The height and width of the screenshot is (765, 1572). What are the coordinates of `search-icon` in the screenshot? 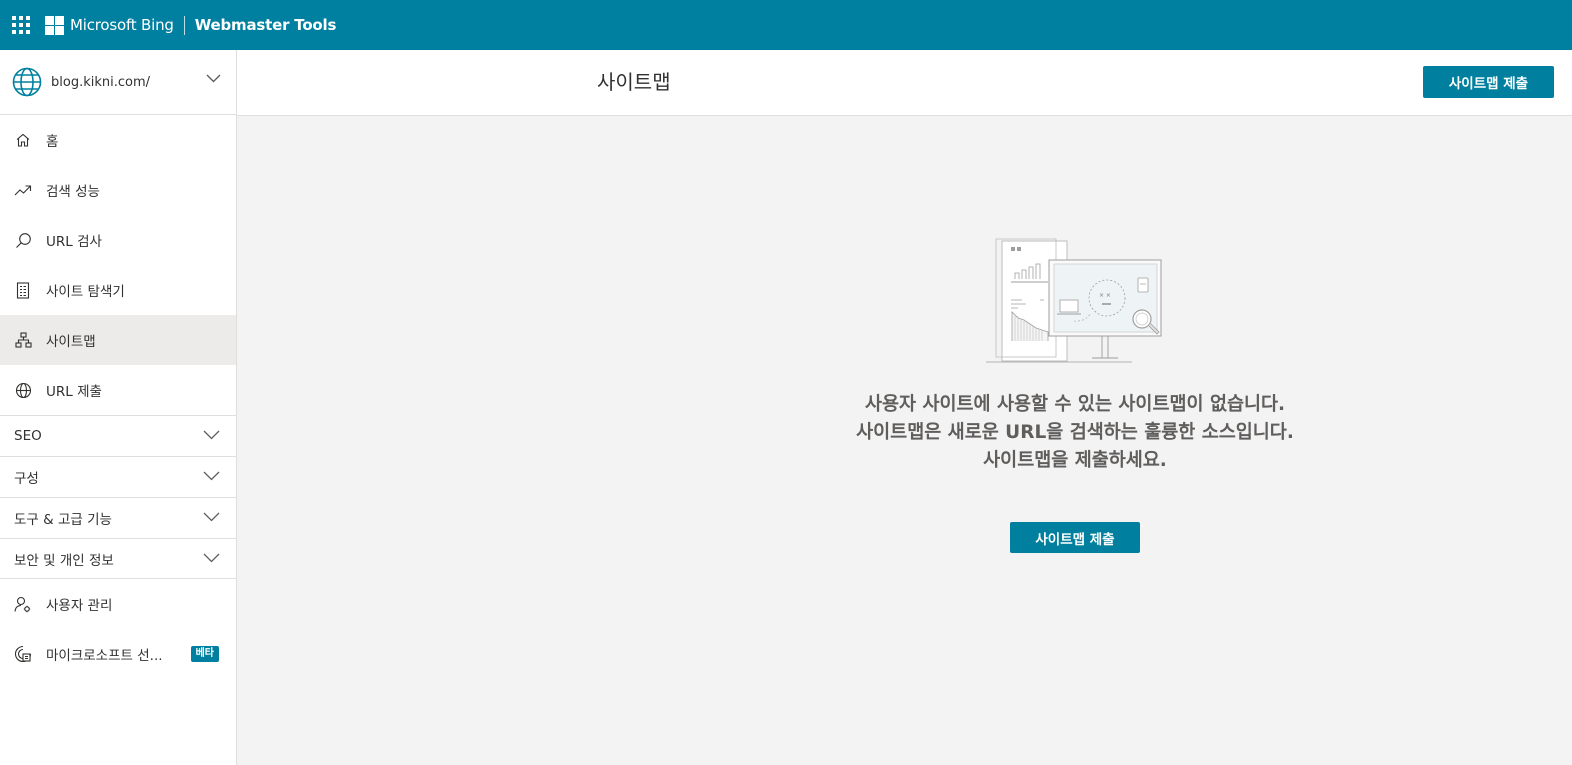 It's located at (23, 240).